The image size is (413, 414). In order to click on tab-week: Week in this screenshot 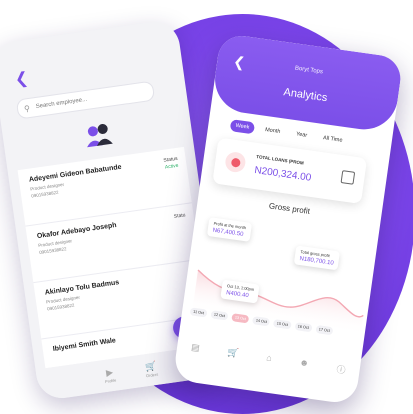, I will do `click(242, 127)`.